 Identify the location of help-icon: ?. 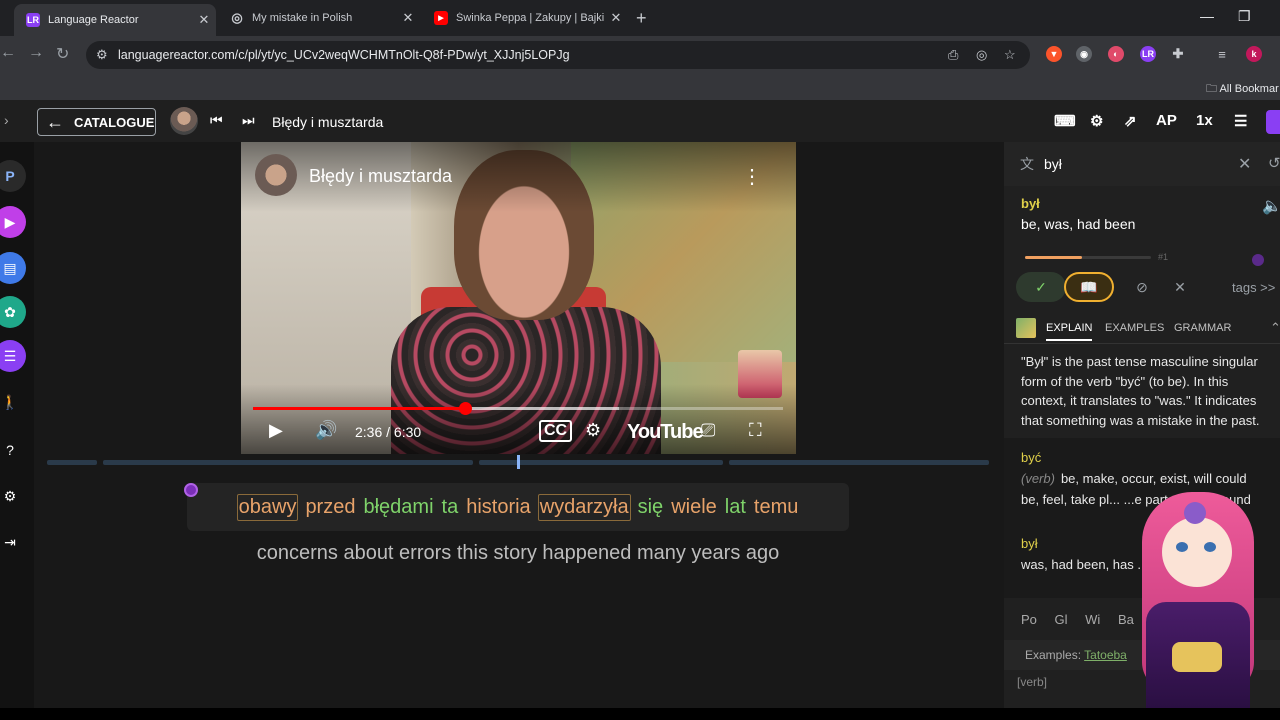
(13, 450).